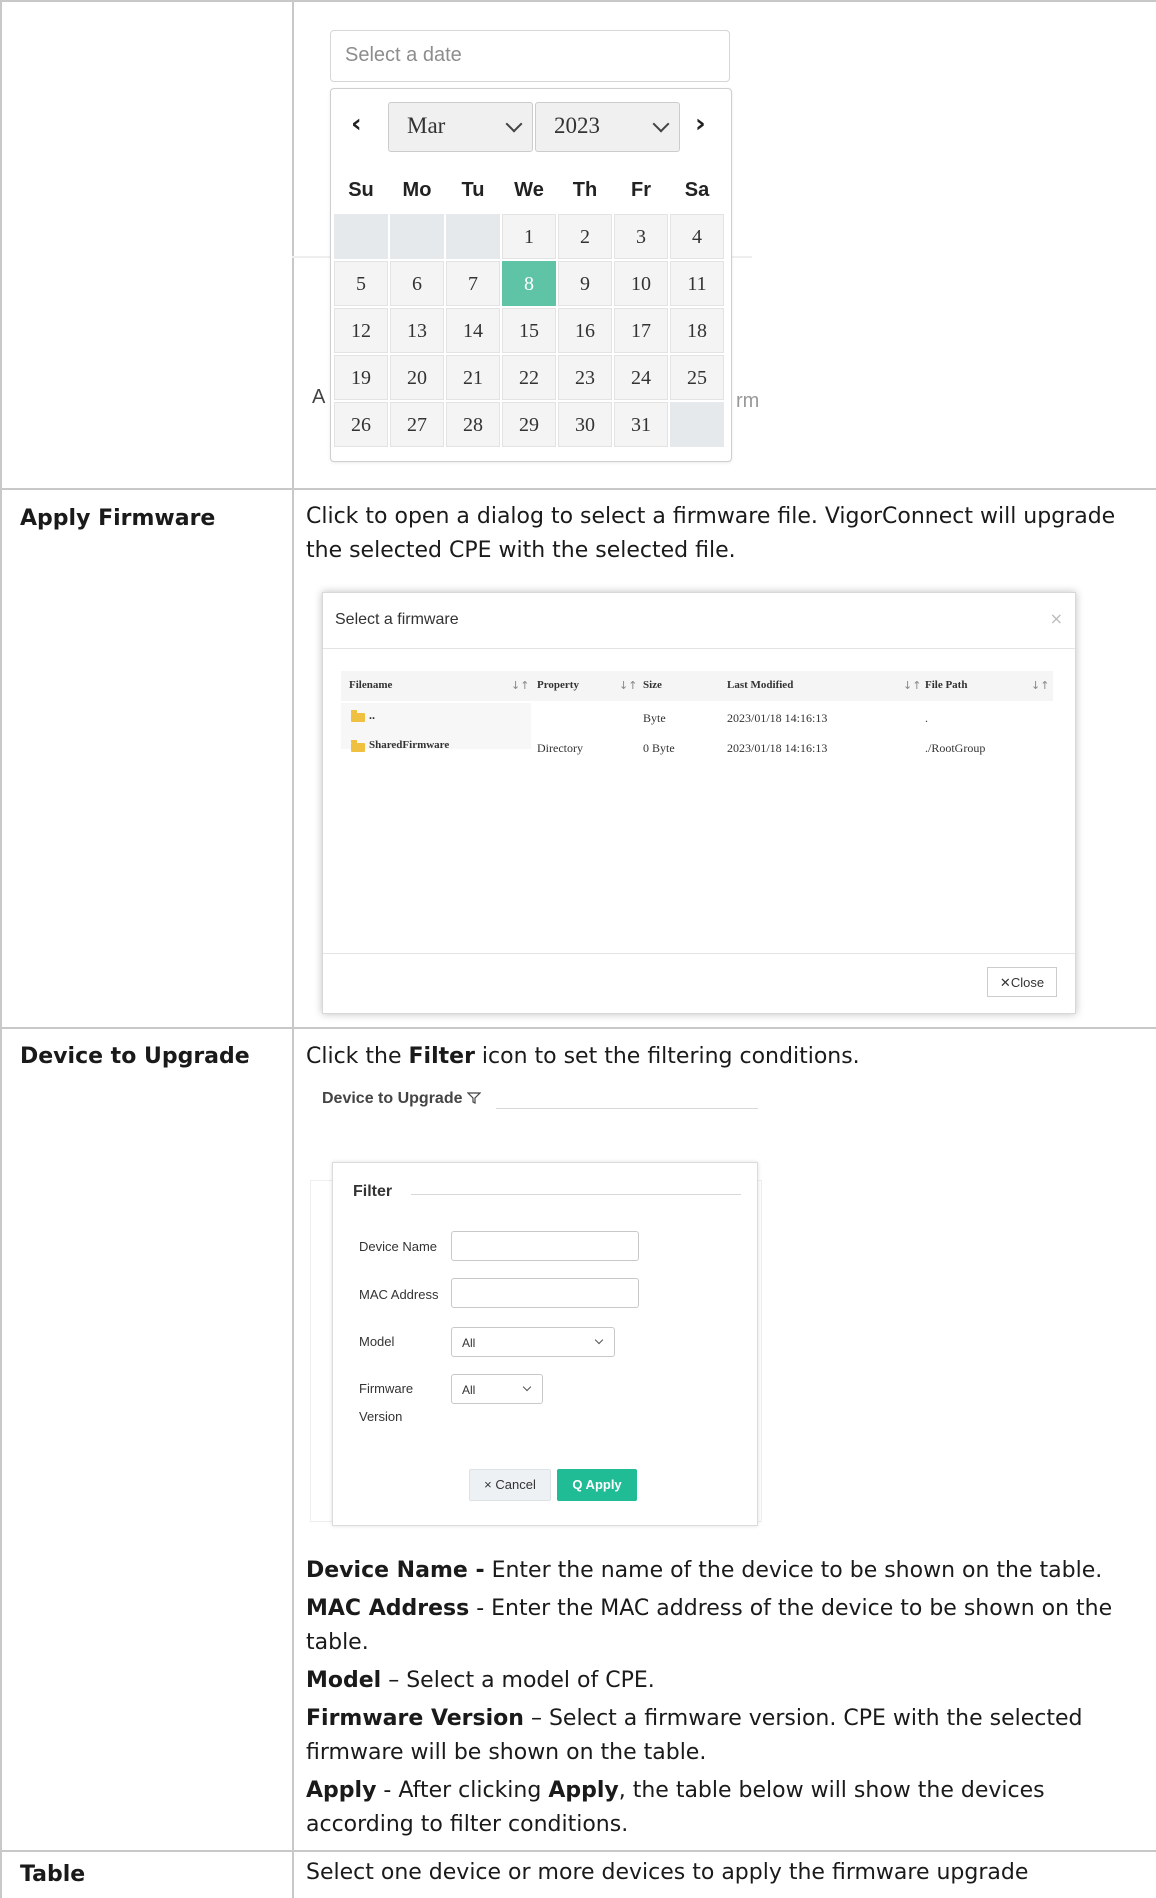 The image size is (1156, 1898). What do you see at coordinates (652, 685) in the screenshot?
I see `column-header-size: Size` at bounding box center [652, 685].